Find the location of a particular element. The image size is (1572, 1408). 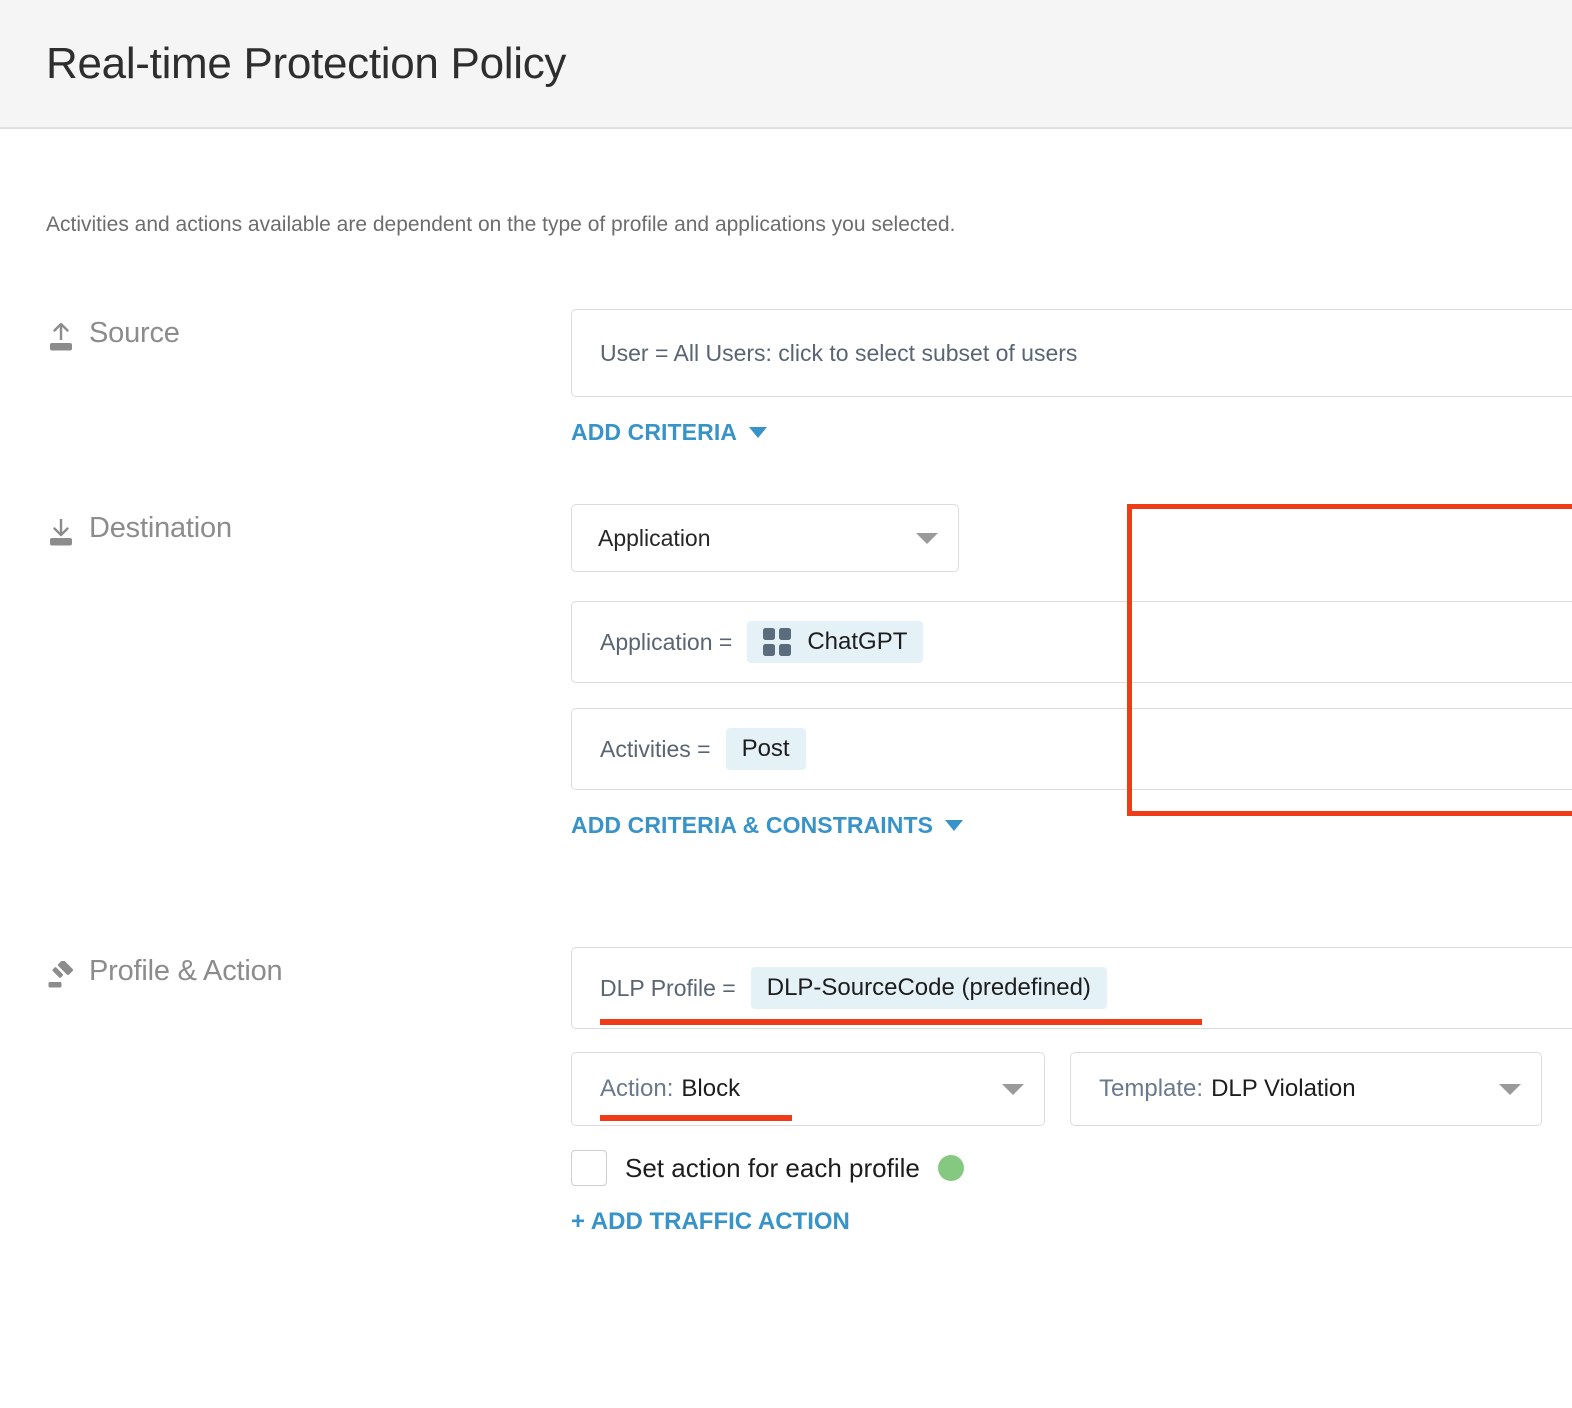

destination-label-text: Destination is located at coordinates (160, 528).